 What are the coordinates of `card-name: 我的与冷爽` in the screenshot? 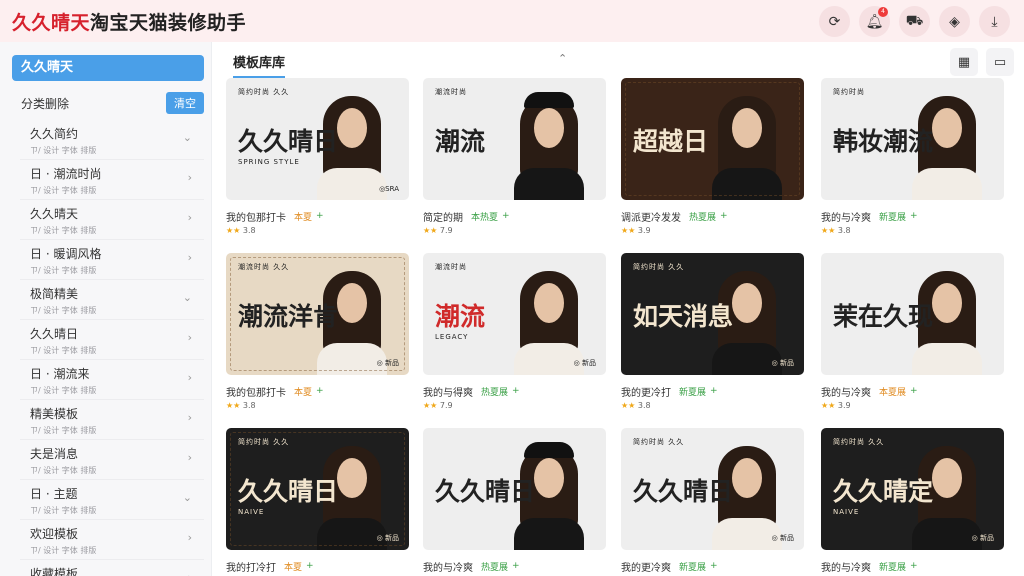 It's located at (846, 393).